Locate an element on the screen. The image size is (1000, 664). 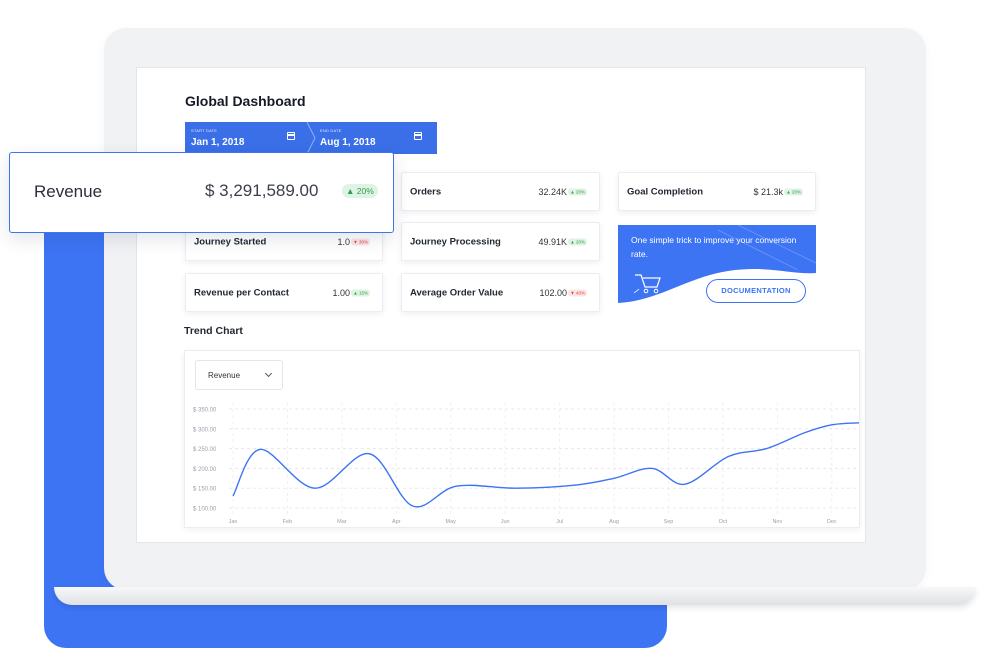
x-tick-label: Oct is located at coordinates (723, 522).